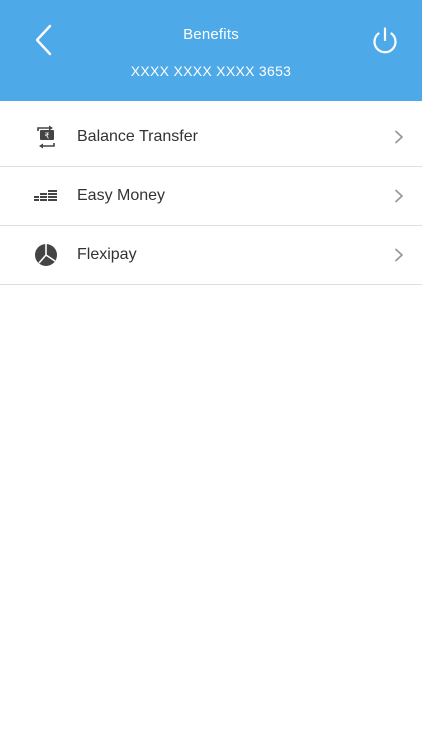  I want to click on list-item-easy-money: Easy Money, so click(211, 196).